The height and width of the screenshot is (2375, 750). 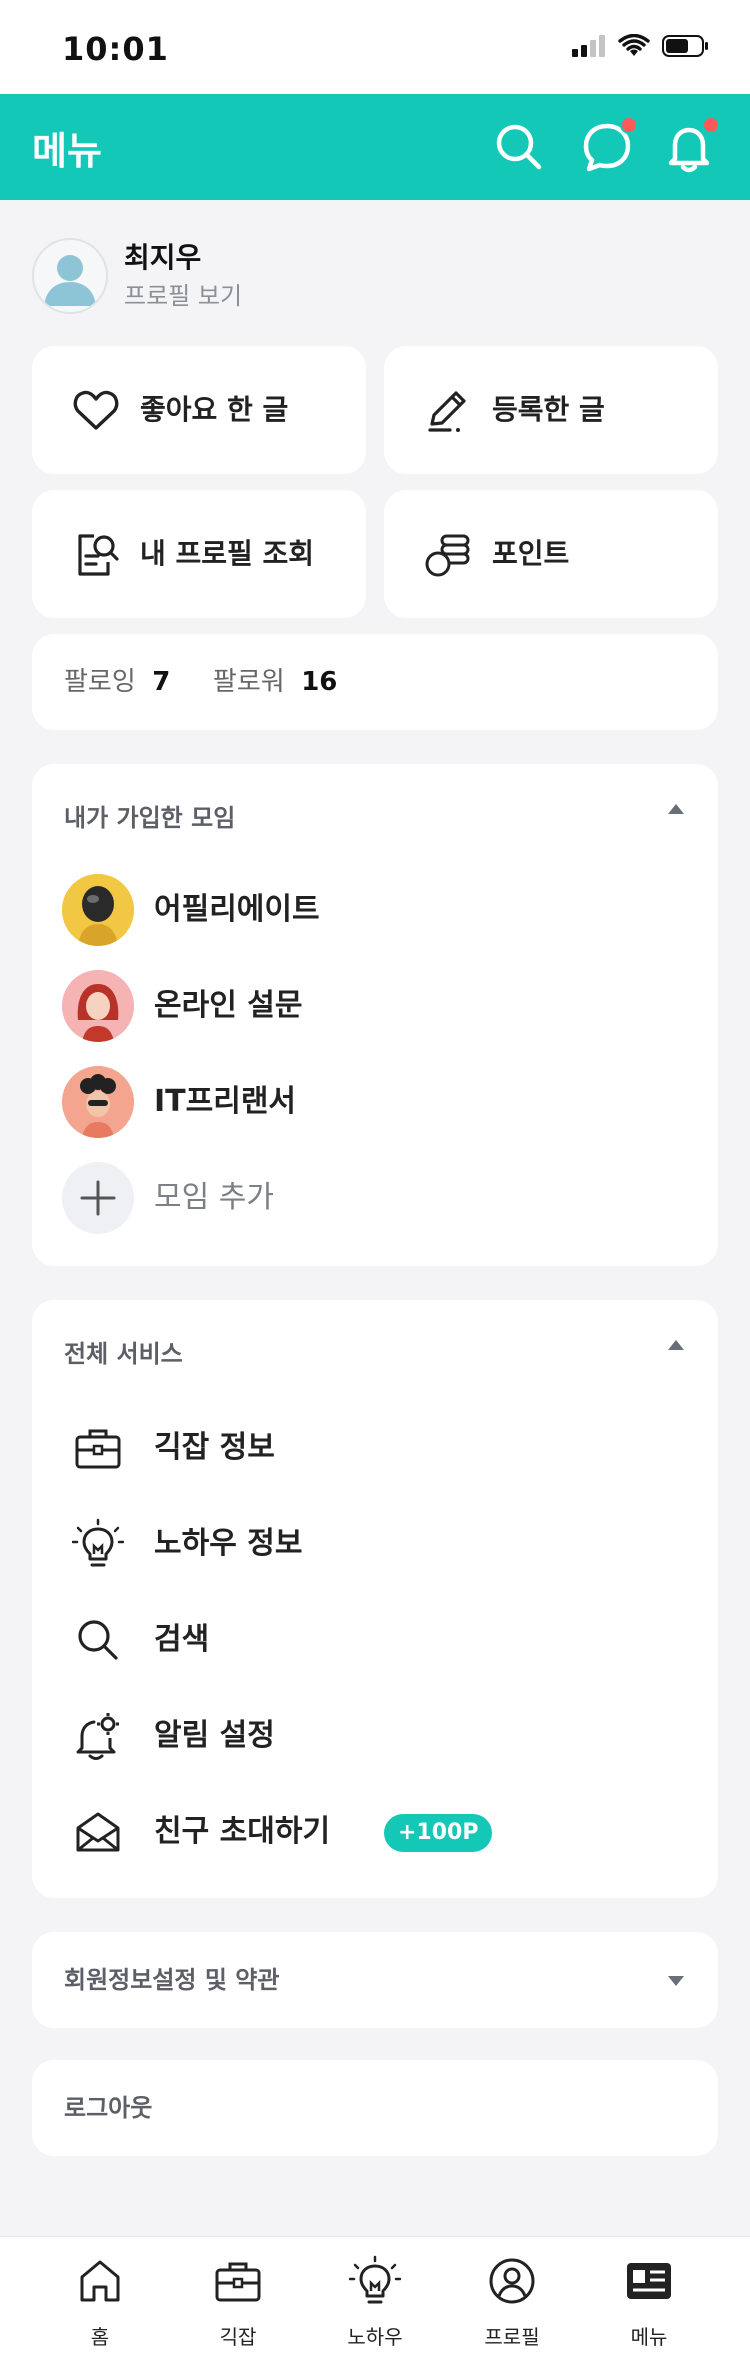 I want to click on battery-icon, so click(x=685, y=46).